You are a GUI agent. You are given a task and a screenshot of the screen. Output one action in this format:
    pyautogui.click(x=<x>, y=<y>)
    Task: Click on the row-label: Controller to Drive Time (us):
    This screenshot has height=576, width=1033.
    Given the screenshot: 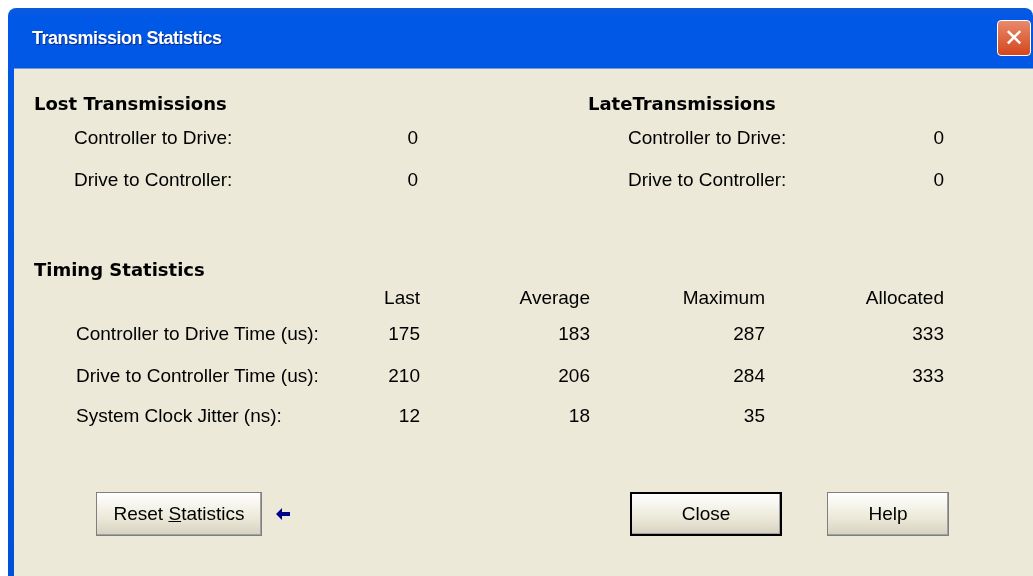 What is the action you would take?
    pyautogui.click(x=198, y=334)
    